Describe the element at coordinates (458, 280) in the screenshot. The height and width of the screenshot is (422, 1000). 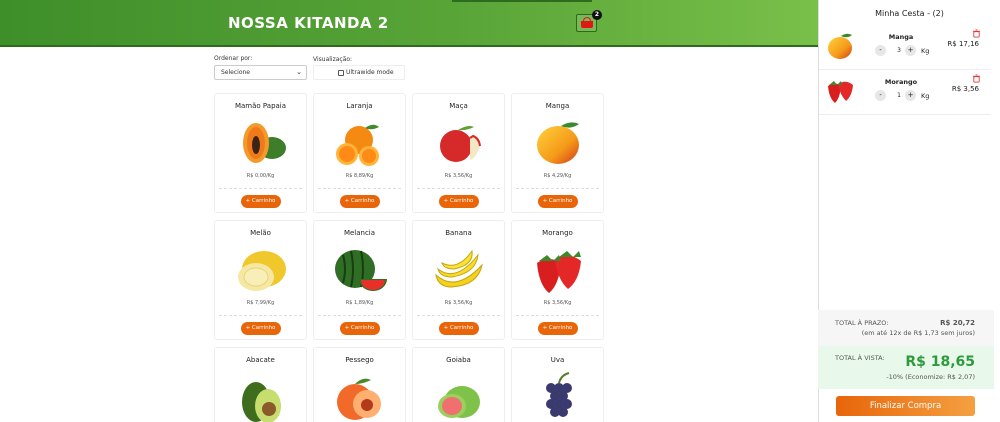
I see `product-card: Banana R$ 3,56/Kg + Carrinho` at that location.